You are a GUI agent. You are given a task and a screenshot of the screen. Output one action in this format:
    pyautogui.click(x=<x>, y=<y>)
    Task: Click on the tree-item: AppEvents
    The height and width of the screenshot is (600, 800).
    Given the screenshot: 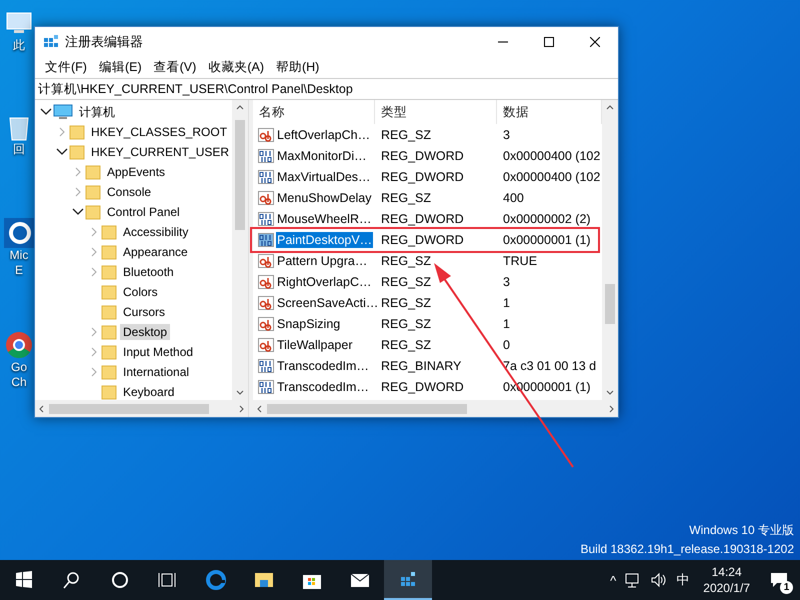 What is the action you would take?
    pyautogui.click(x=136, y=172)
    